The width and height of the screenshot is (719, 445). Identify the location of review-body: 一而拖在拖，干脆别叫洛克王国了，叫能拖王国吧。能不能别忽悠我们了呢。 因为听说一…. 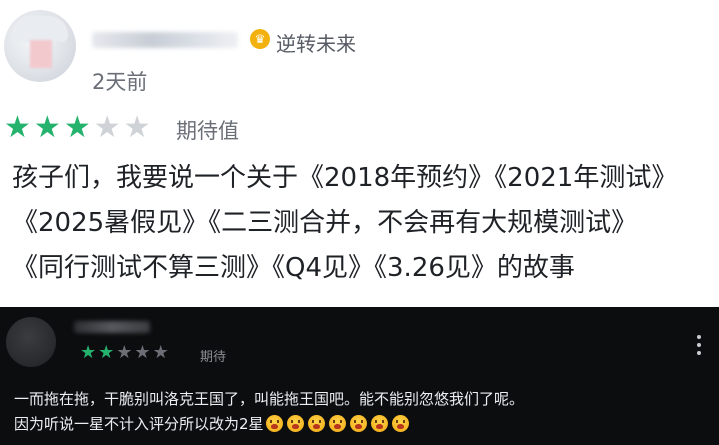
(364, 412).